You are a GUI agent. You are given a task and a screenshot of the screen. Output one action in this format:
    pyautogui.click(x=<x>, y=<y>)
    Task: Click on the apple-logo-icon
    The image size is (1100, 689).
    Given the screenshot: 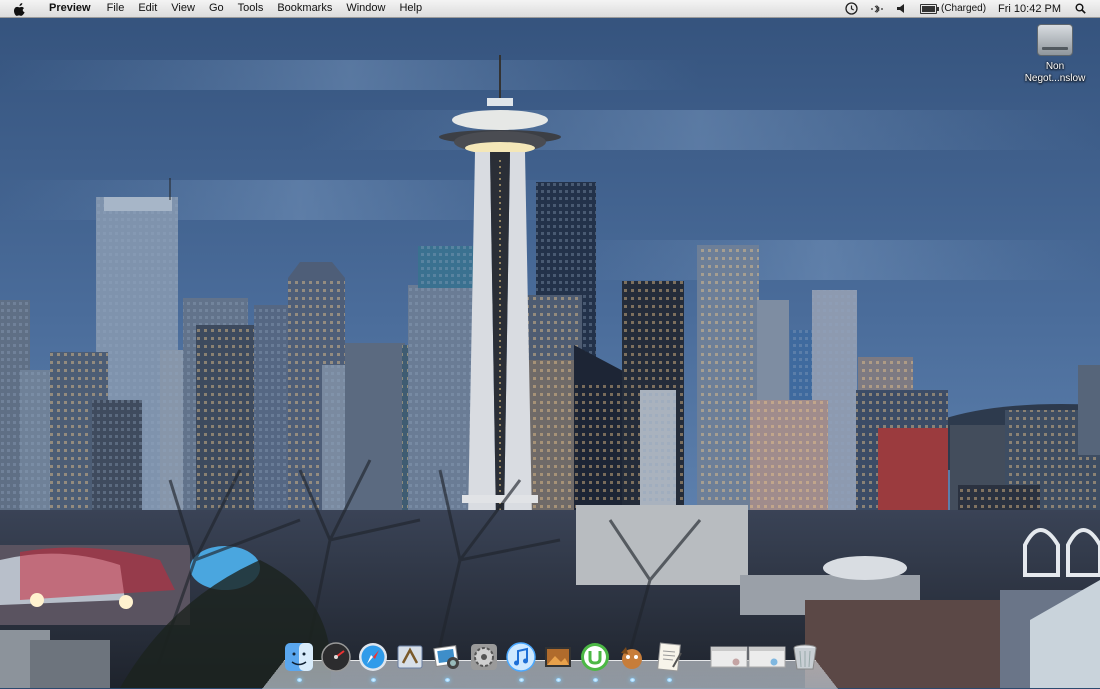 What is the action you would take?
    pyautogui.click(x=20, y=9)
    